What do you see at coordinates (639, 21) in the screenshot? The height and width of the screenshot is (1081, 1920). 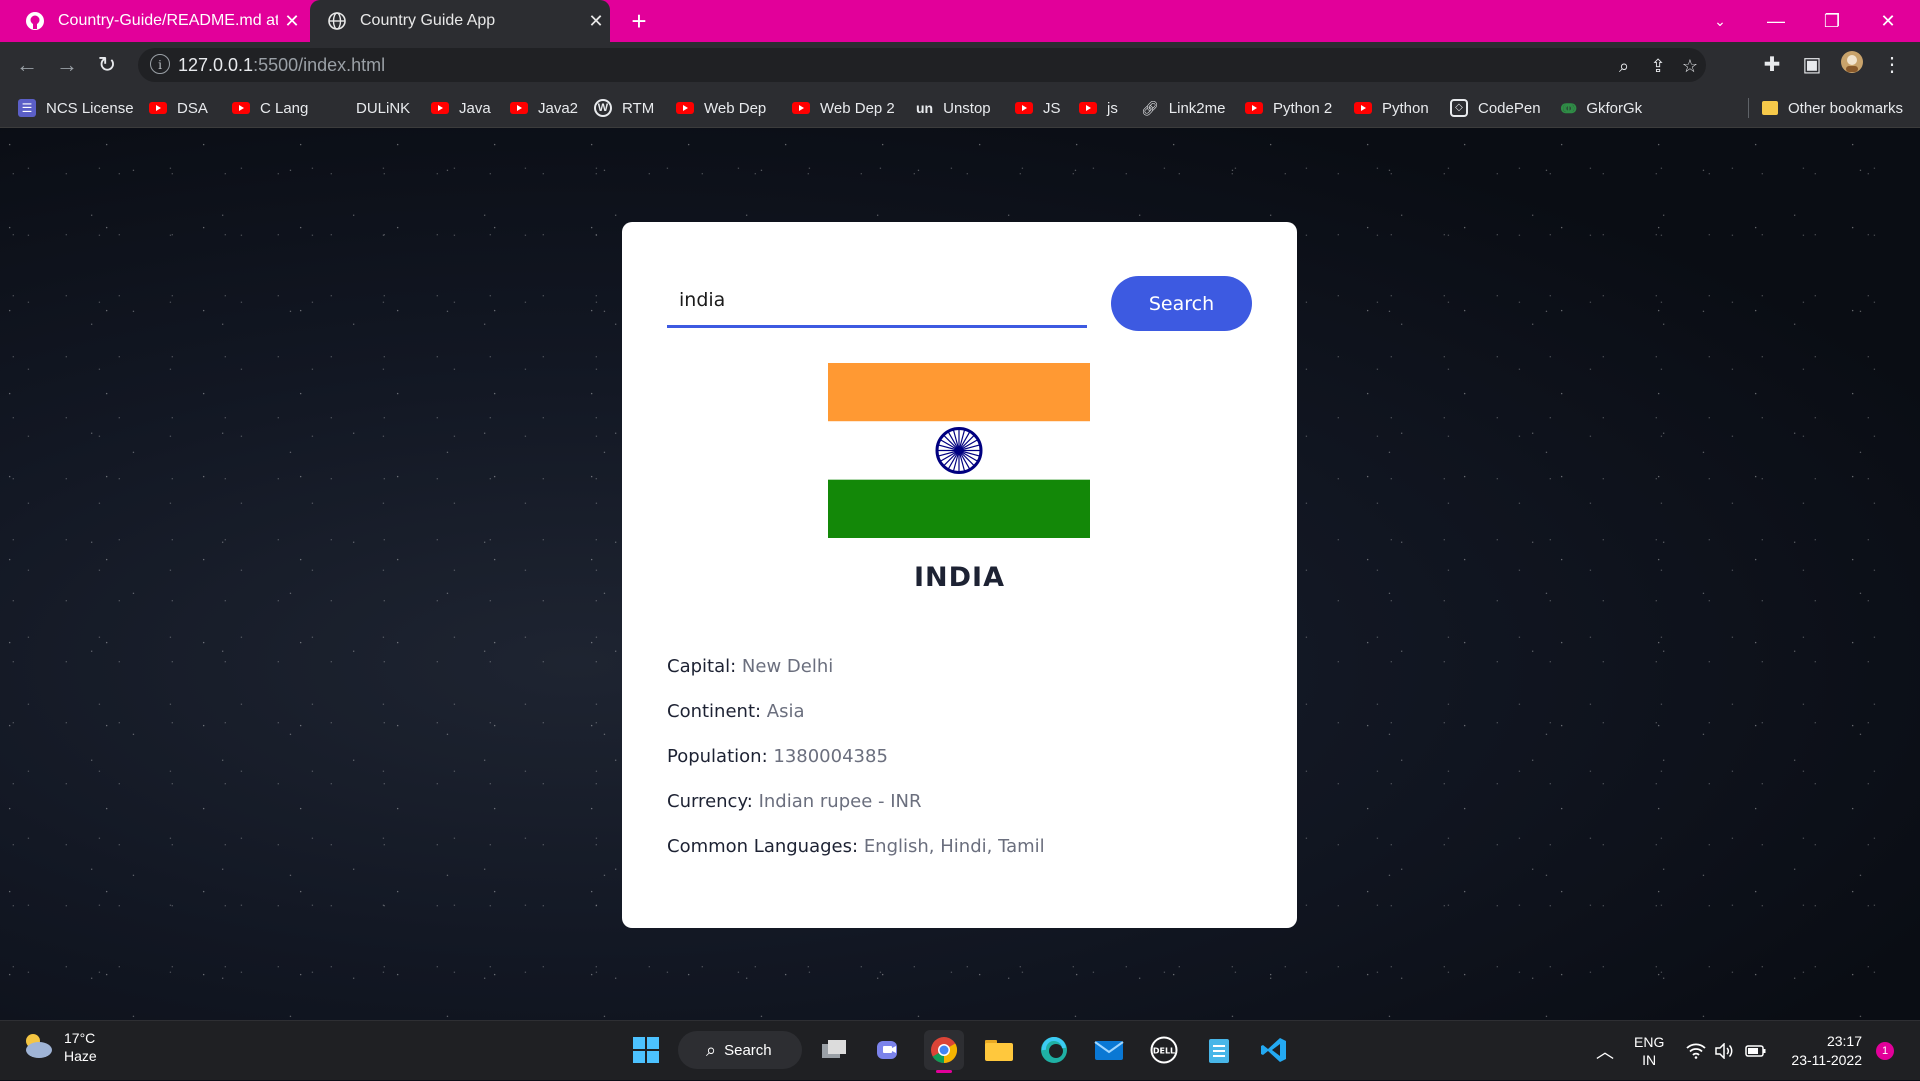 I see `new-tab-button: +` at bounding box center [639, 21].